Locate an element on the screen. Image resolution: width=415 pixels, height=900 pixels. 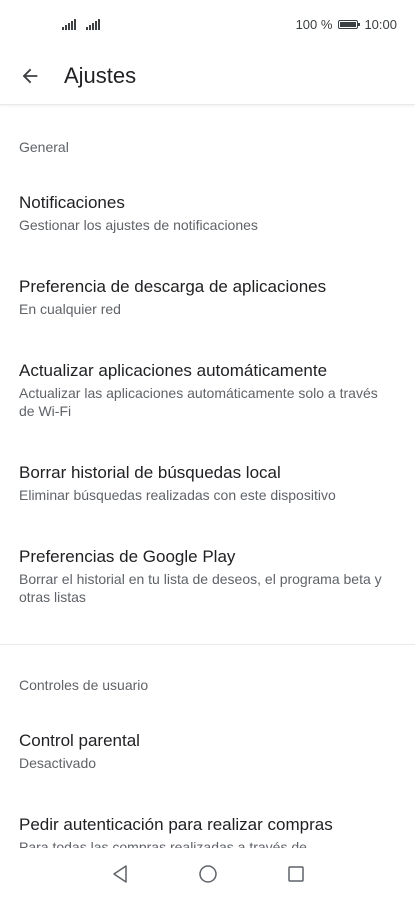
item-subtitle: En cualquier red is located at coordinates (70, 309).